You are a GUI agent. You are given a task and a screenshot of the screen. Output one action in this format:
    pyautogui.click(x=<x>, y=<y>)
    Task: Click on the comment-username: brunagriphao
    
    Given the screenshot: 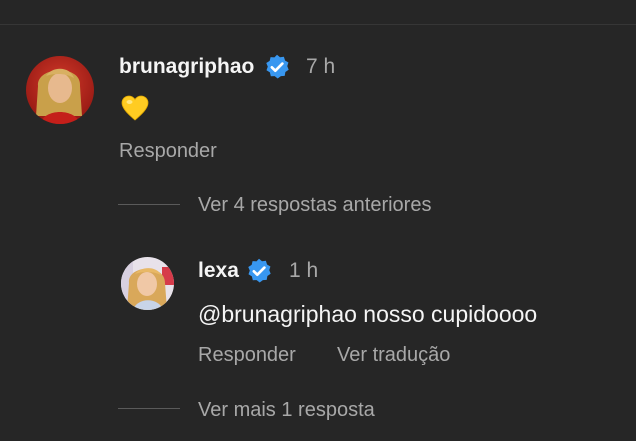 What is the action you would take?
    pyautogui.click(x=186, y=67)
    